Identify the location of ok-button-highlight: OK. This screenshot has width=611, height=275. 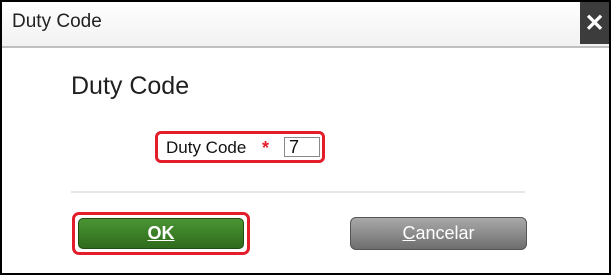
(161, 233).